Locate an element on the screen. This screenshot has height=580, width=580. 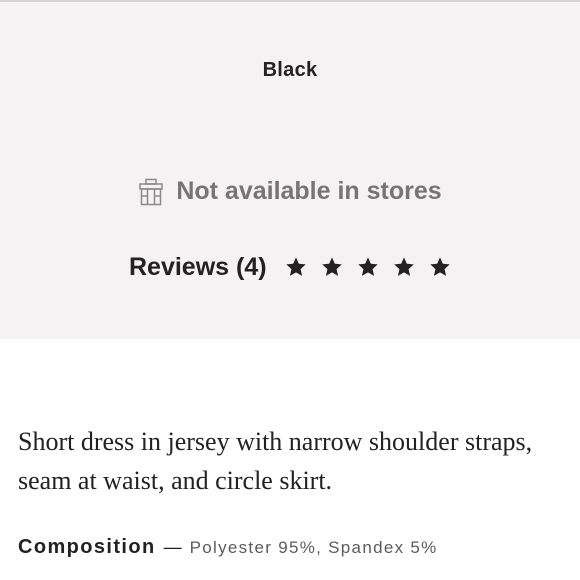
rating-stars is located at coordinates (368, 267).